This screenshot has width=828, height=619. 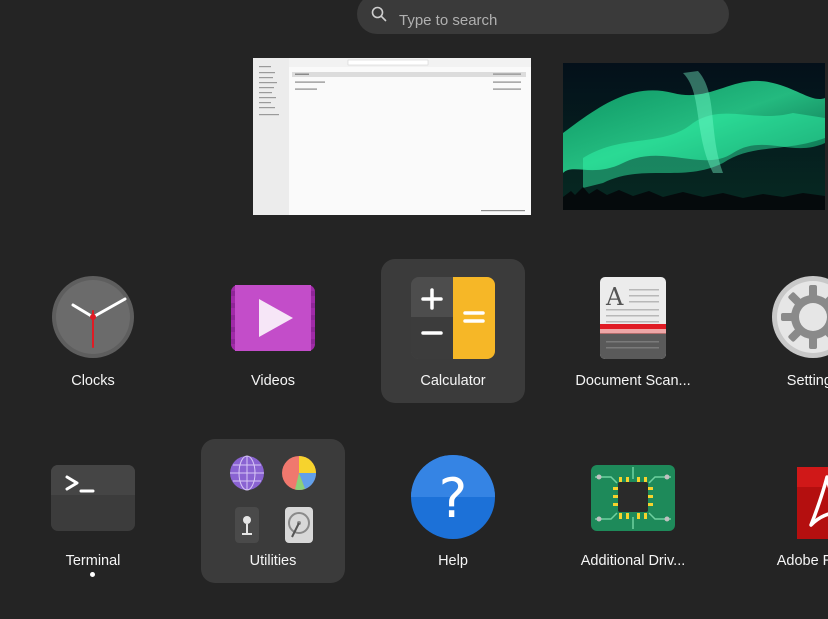 I want to click on app-calculator: Calculator, so click(x=453, y=331).